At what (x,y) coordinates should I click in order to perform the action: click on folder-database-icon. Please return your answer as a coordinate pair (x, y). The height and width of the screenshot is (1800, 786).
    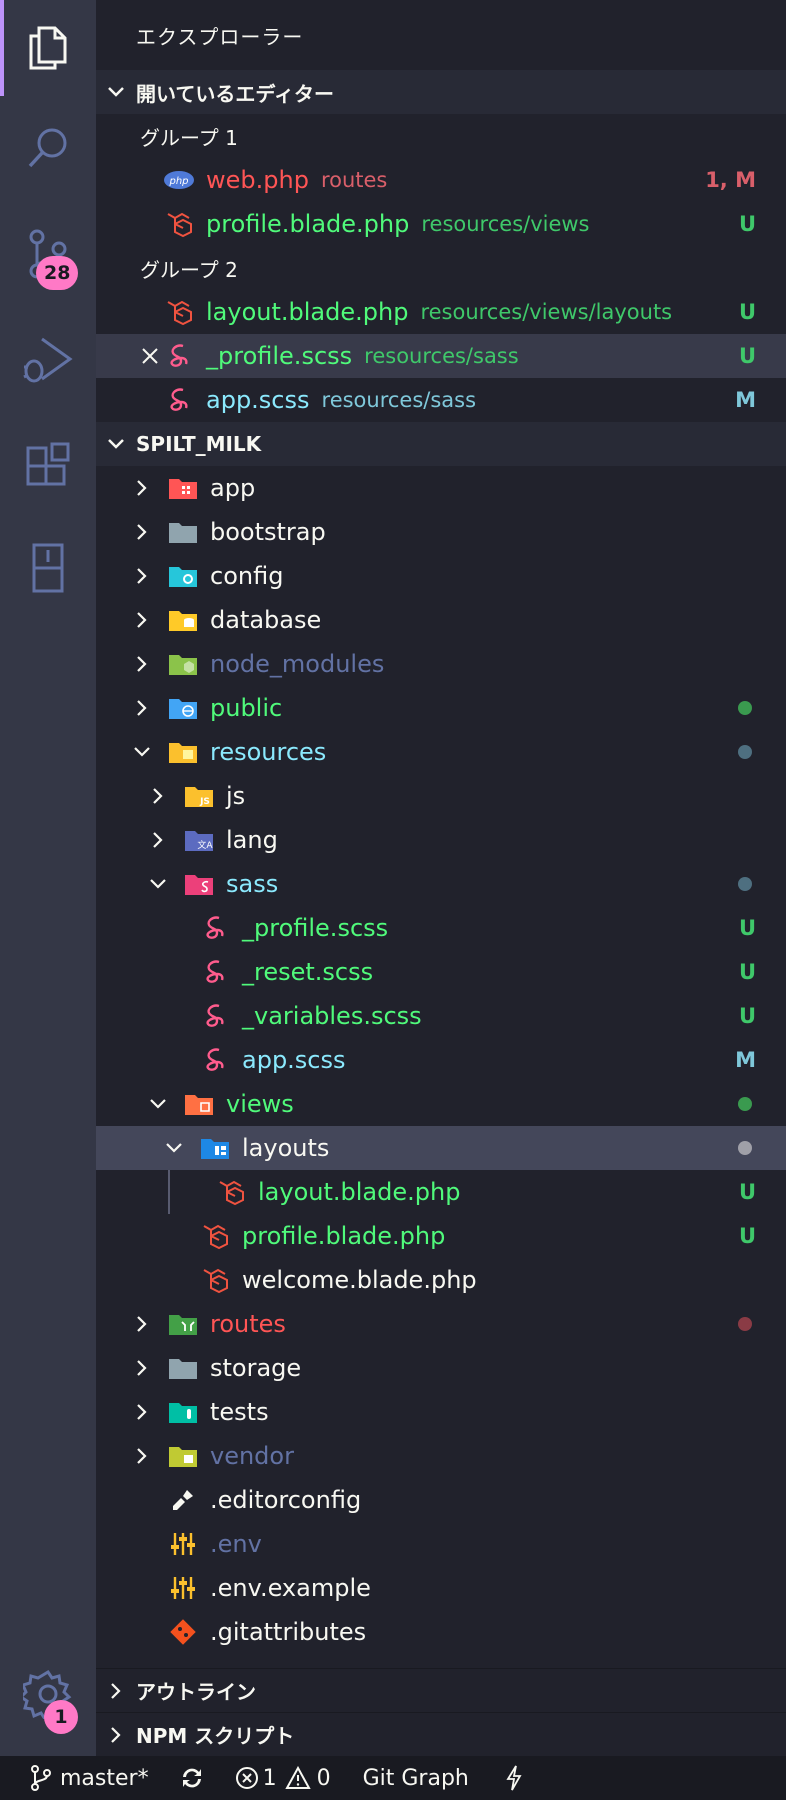
    Looking at the image, I should click on (183, 620).